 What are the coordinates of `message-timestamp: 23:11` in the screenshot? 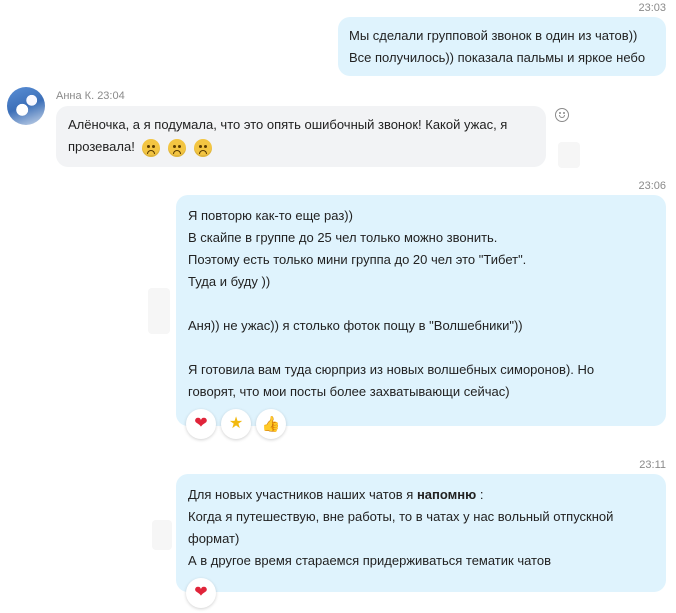 It's located at (652, 465).